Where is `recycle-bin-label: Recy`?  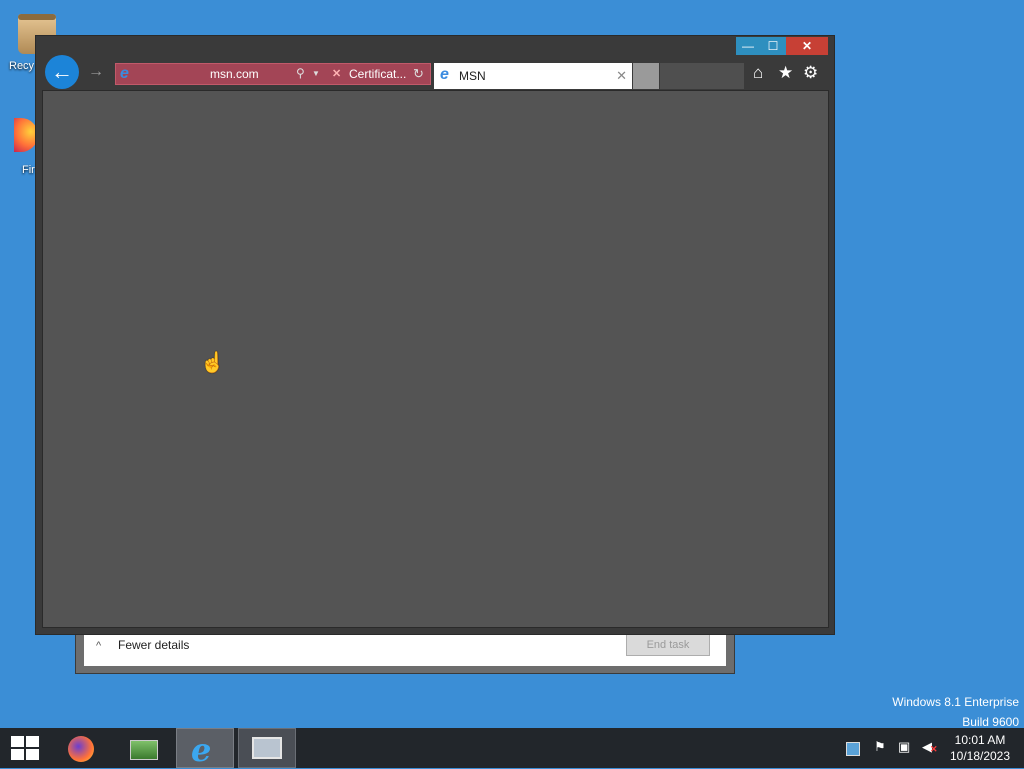 recycle-bin-label: Recy is located at coordinates (22, 66).